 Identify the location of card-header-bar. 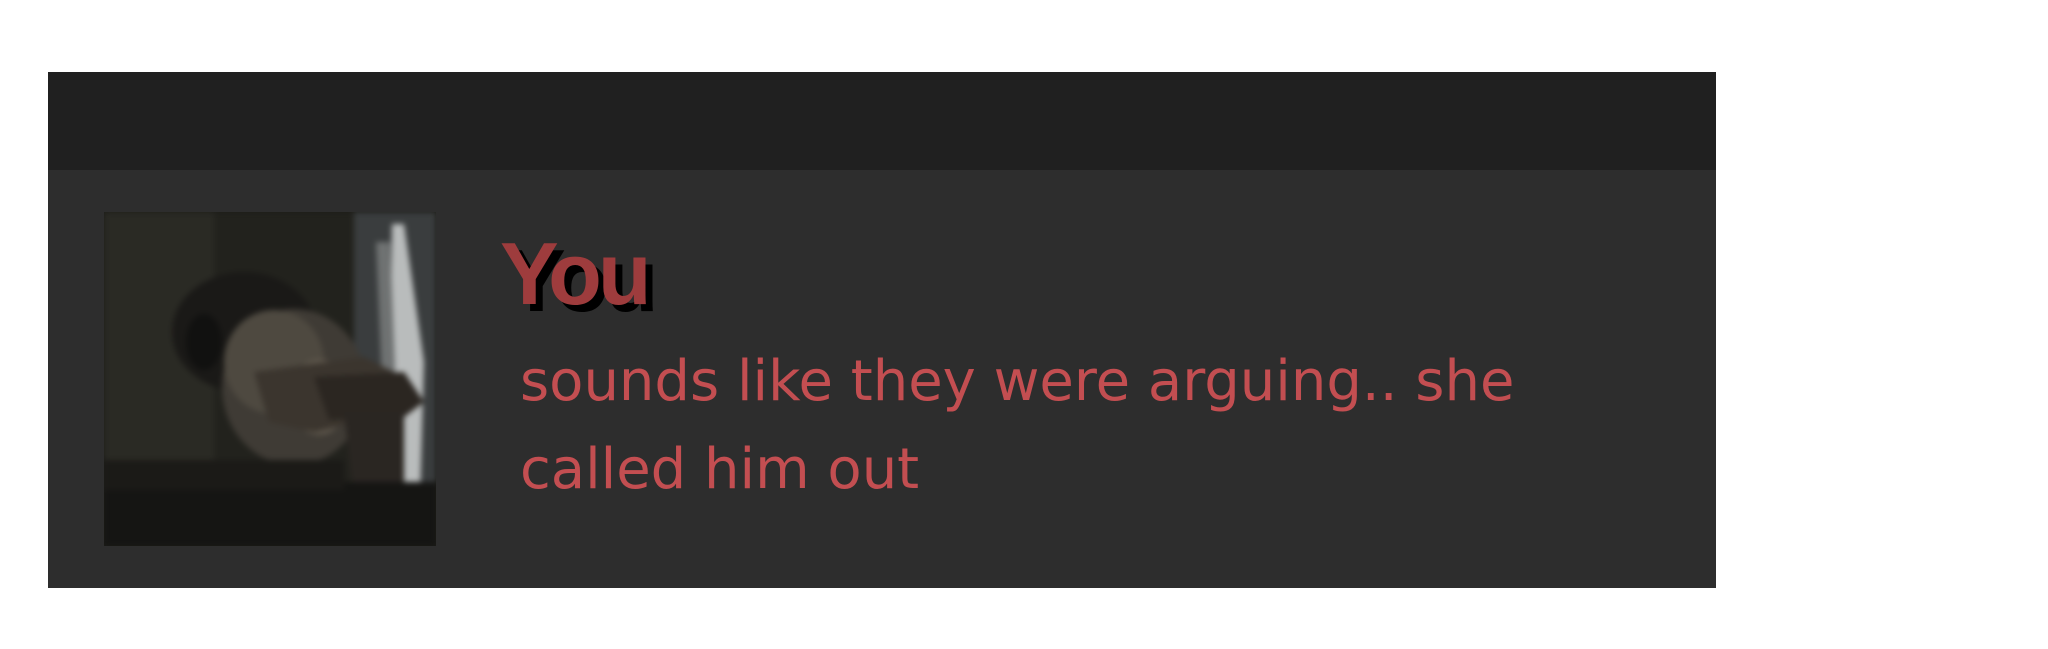
(882, 121).